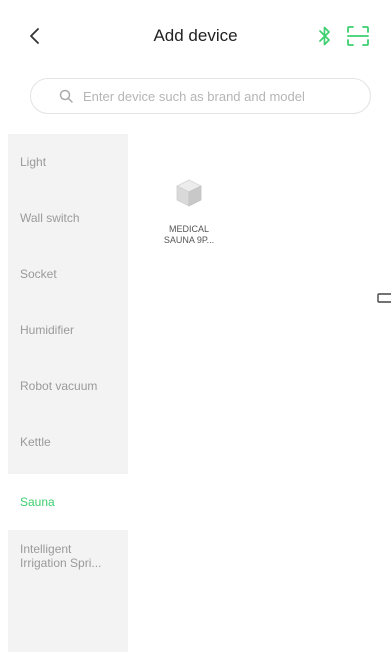  I want to click on search-input, so click(218, 96).